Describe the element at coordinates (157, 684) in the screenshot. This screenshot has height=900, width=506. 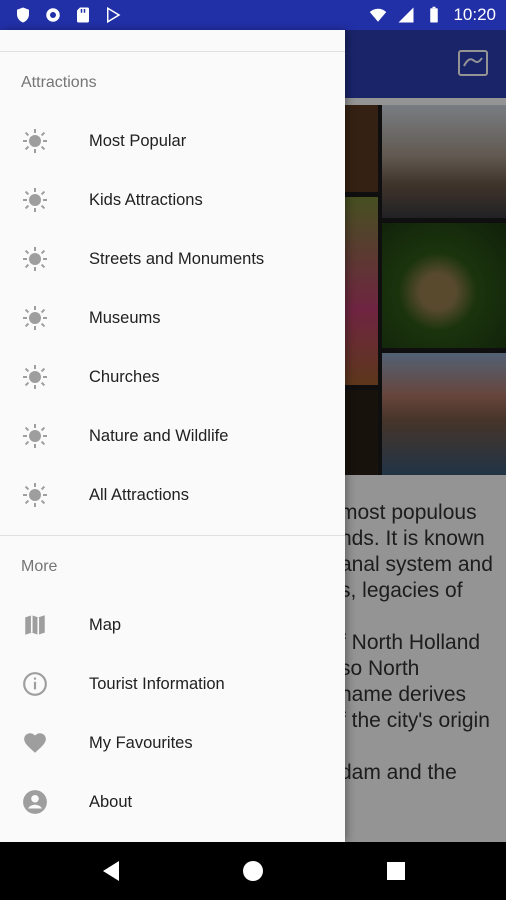
I see `drawer-item-label: Tourist Information` at that location.